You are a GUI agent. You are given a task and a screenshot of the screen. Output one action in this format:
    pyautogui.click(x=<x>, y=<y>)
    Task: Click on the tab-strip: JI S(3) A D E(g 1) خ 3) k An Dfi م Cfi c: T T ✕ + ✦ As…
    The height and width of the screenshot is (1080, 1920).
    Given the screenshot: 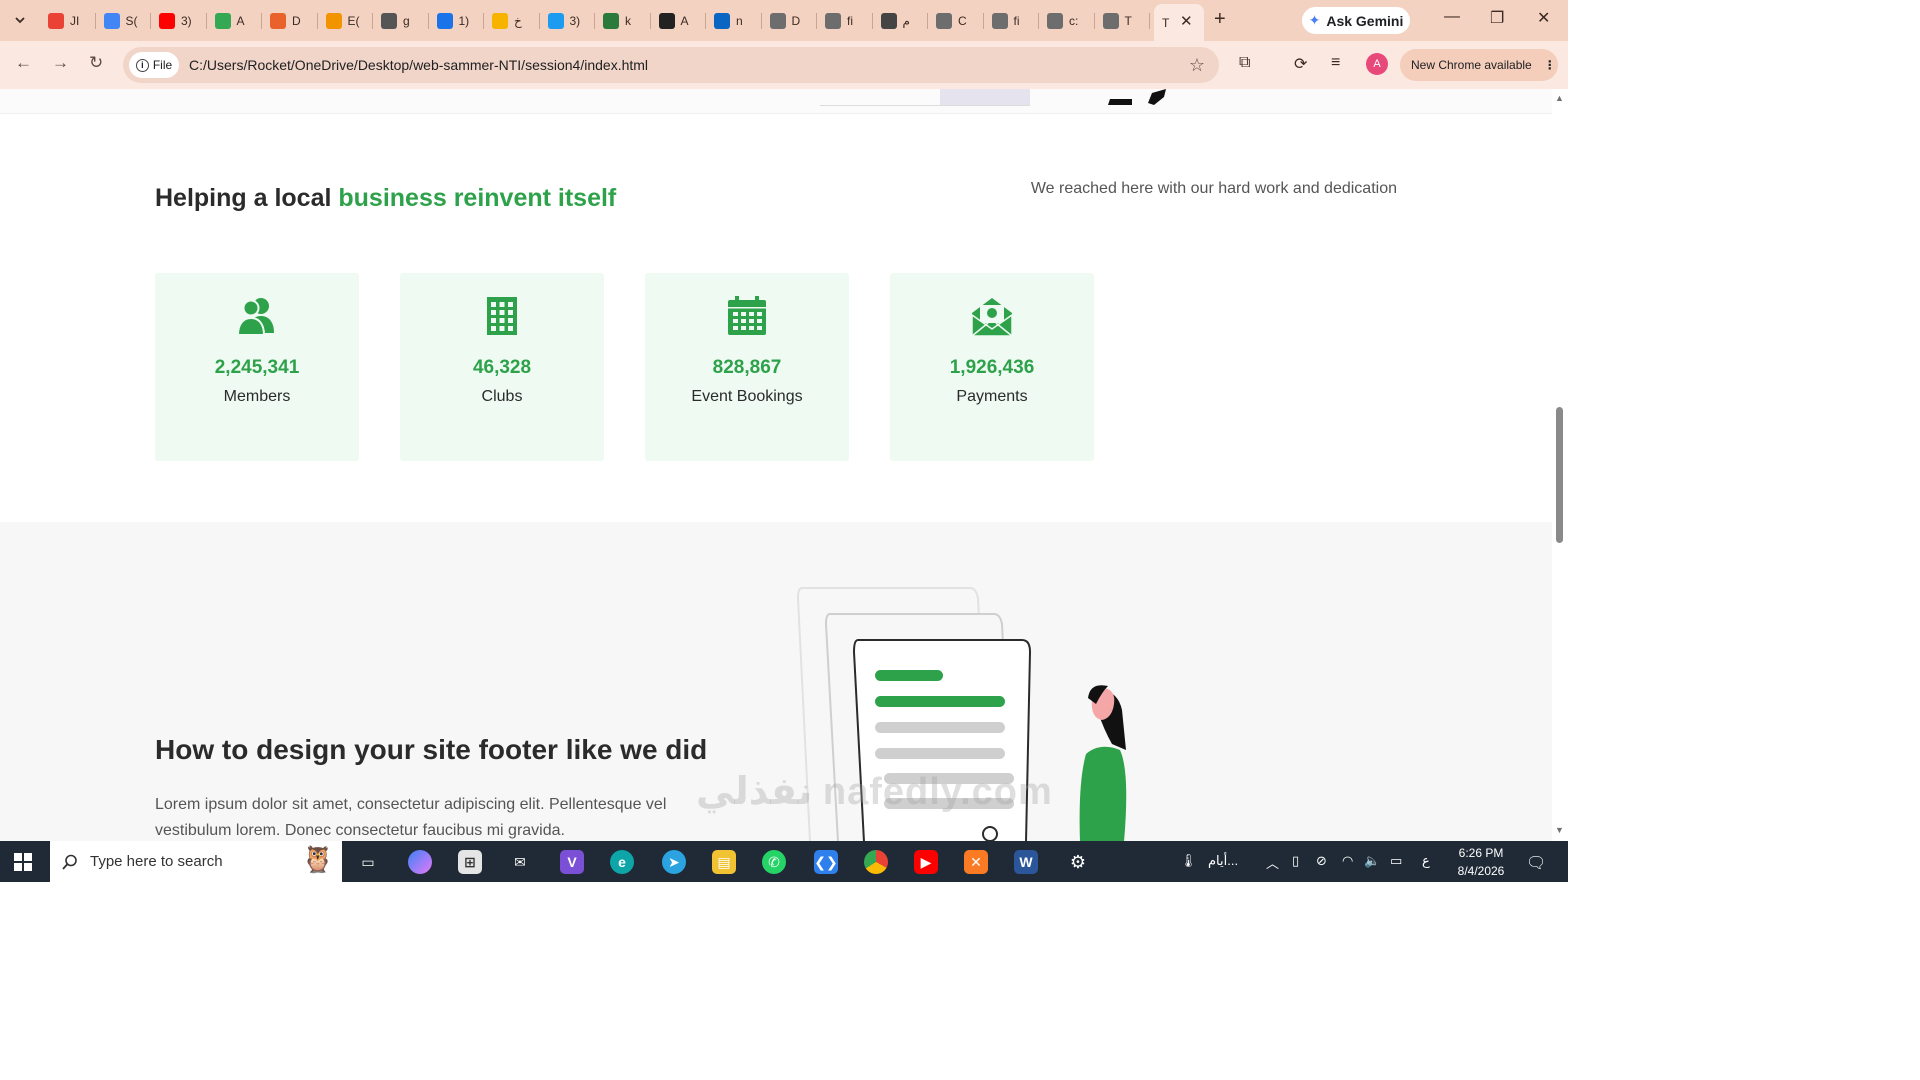 What is the action you would take?
    pyautogui.click(x=784, y=20)
    